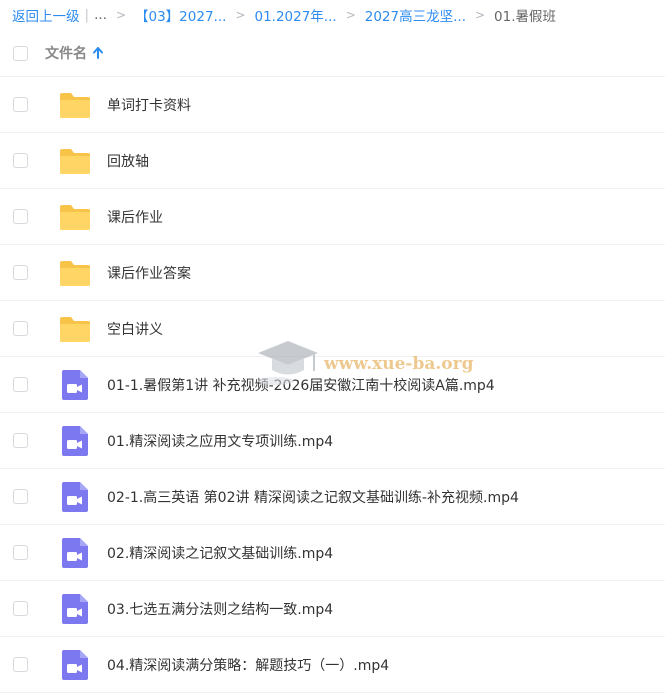 The image size is (665, 693). Describe the element at coordinates (135, 217) in the screenshot. I see `file-name: 课后作业` at that location.